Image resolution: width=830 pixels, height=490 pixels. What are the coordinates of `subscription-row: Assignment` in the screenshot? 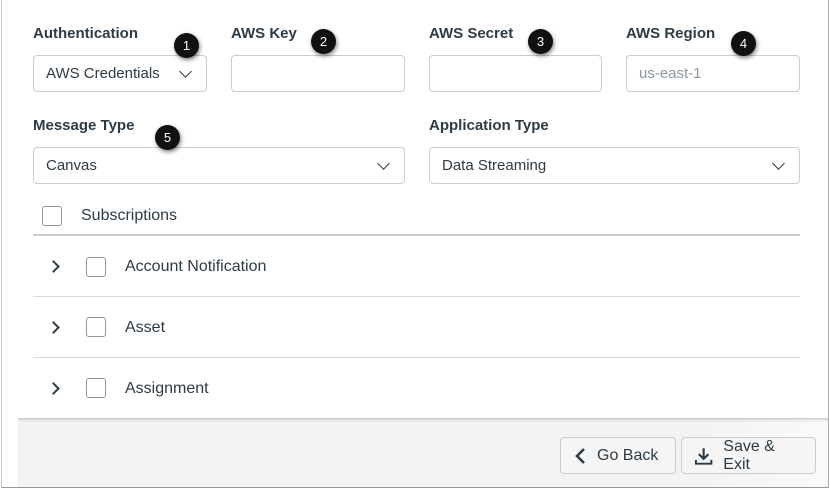 It's located at (416, 388).